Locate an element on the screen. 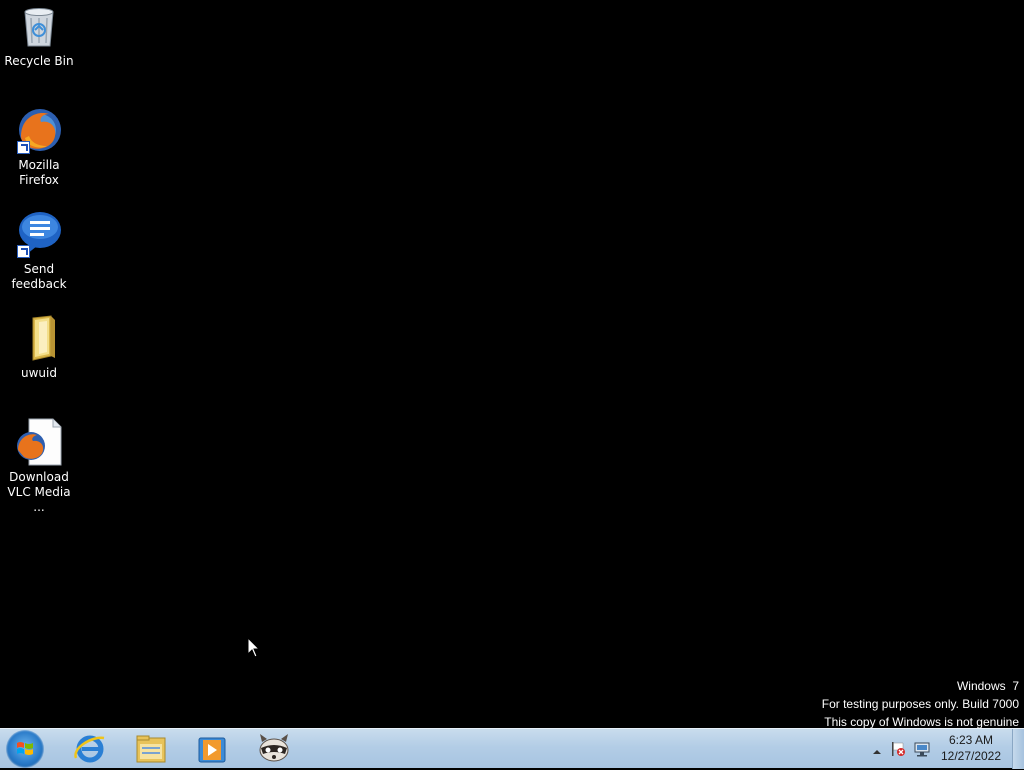  file-explorer-icon is located at coordinates (151, 749).